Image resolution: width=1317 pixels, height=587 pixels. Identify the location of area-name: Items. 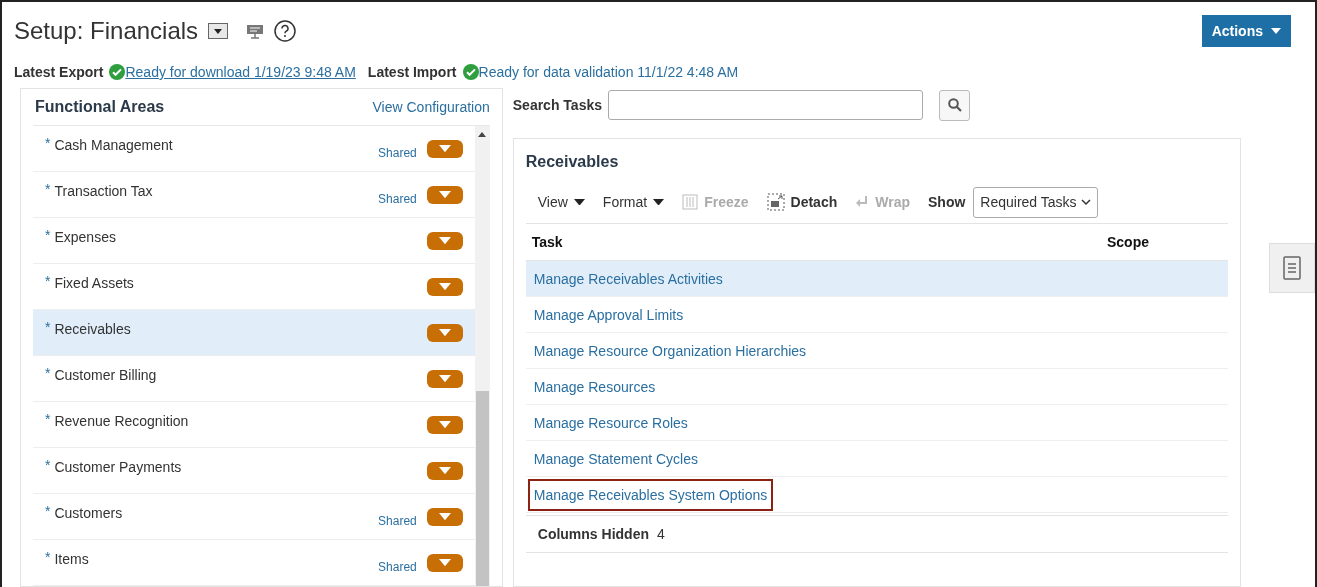
(71, 559).